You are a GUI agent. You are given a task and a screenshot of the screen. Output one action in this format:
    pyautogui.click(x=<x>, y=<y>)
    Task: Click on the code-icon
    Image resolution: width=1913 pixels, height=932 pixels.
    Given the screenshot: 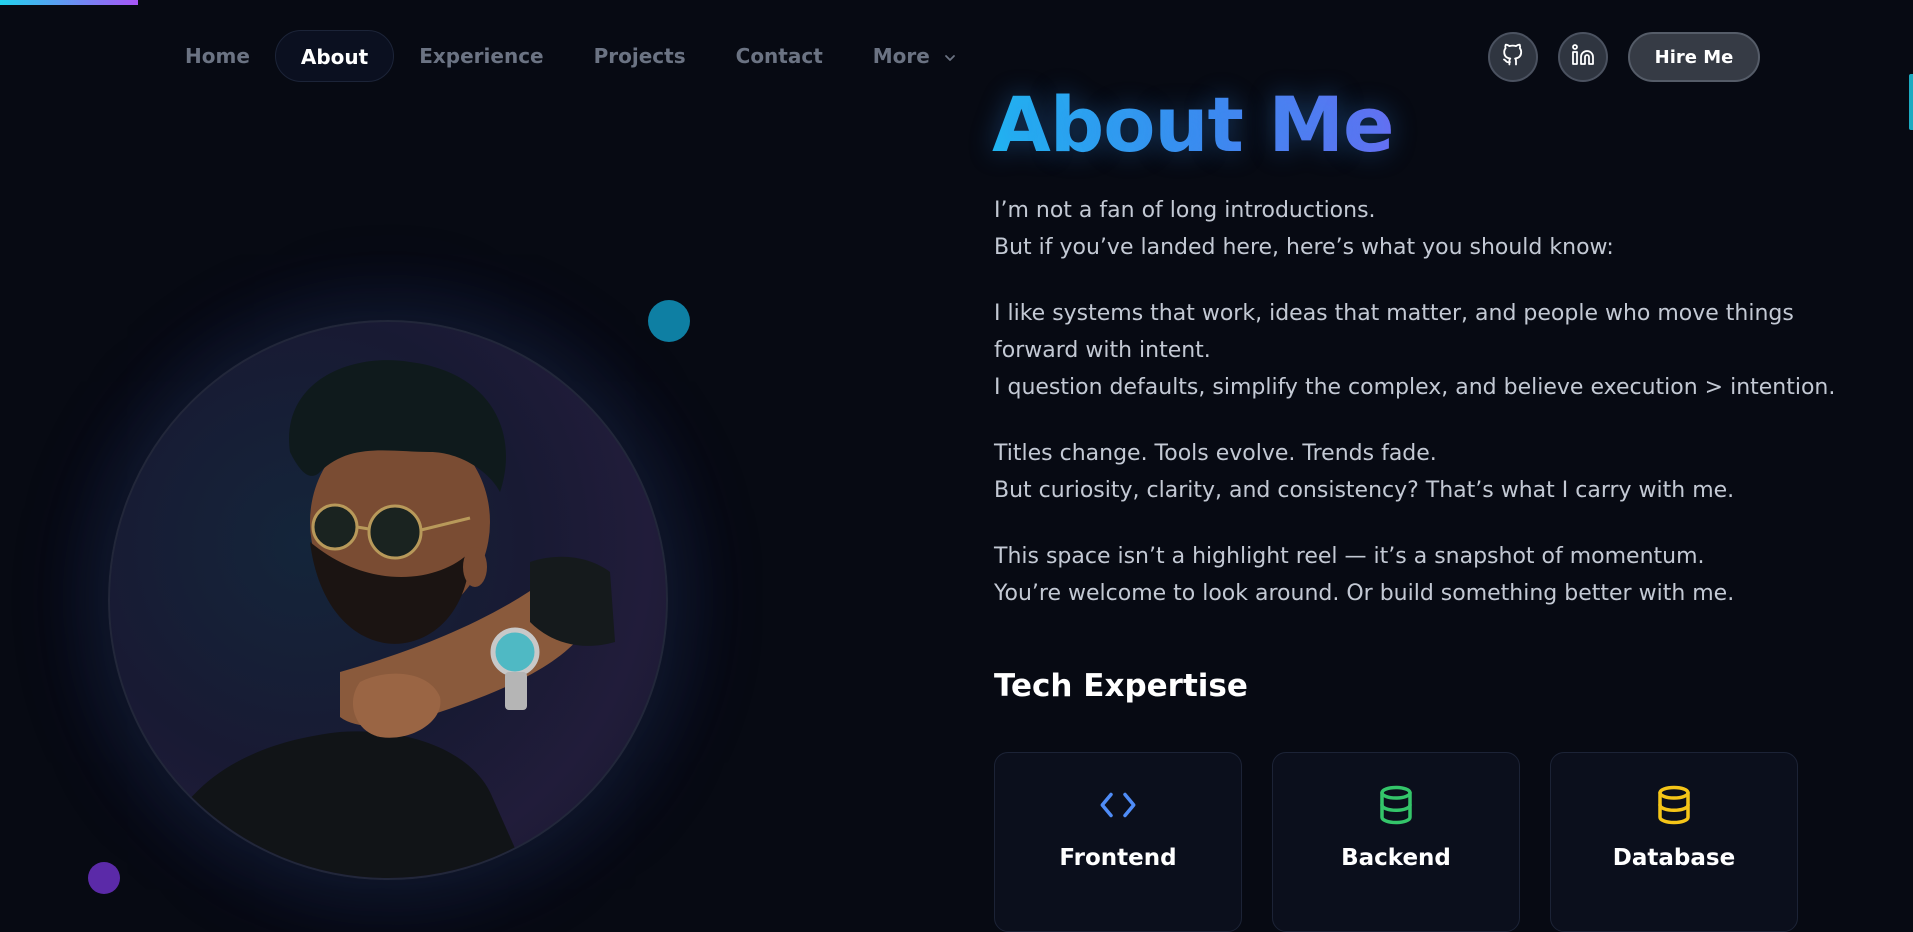 What is the action you would take?
    pyautogui.click(x=1118, y=805)
    